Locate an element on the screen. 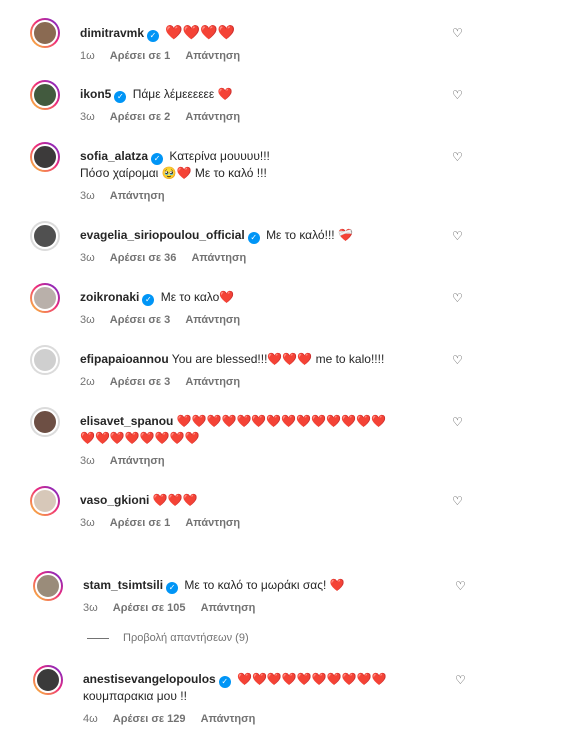 Image resolution: width=566 pixels, height=737 pixels. username: elisavet_spanou is located at coordinates (126, 421).